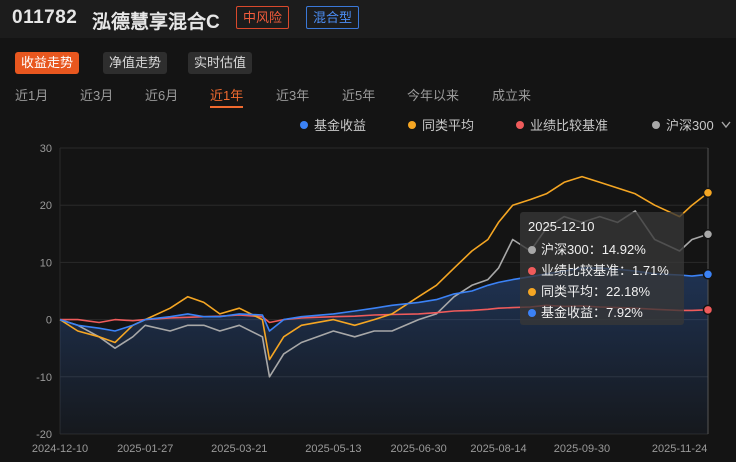 The image size is (736, 462). What do you see at coordinates (592, 312) in the screenshot?
I see `tooltip-label: 基金收益：7.92%` at bounding box center [592, 312].